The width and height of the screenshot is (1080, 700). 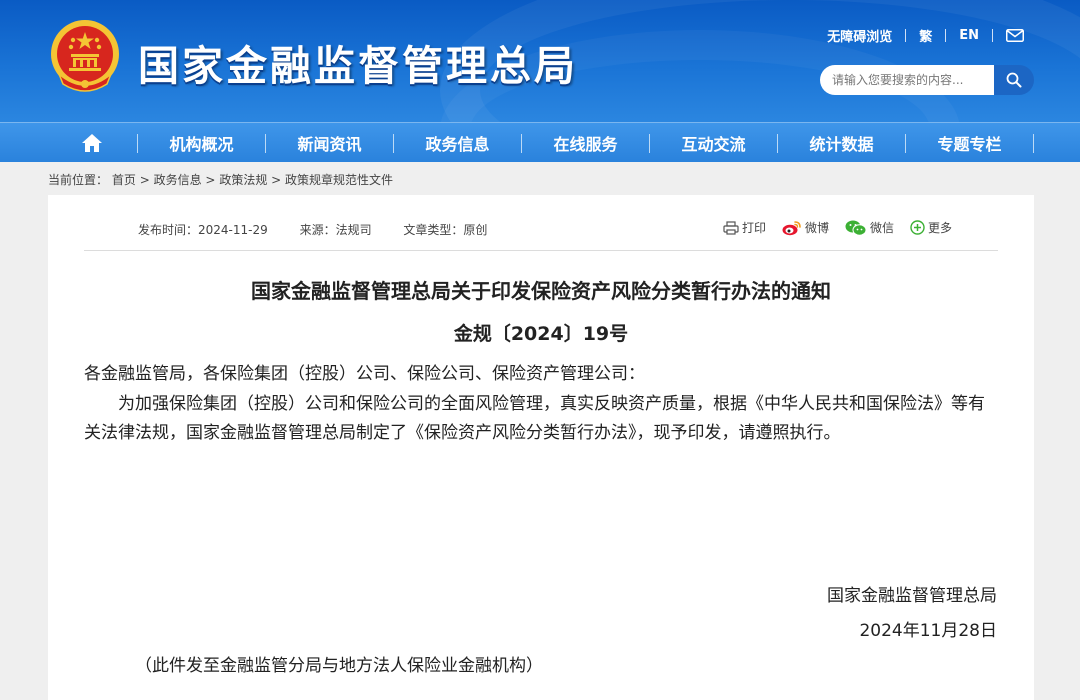 What do you see at coordinates (841, 143) in the screenshot?
I see `nav-item-statistics: 统计数据` at bounding box center [841, 143].